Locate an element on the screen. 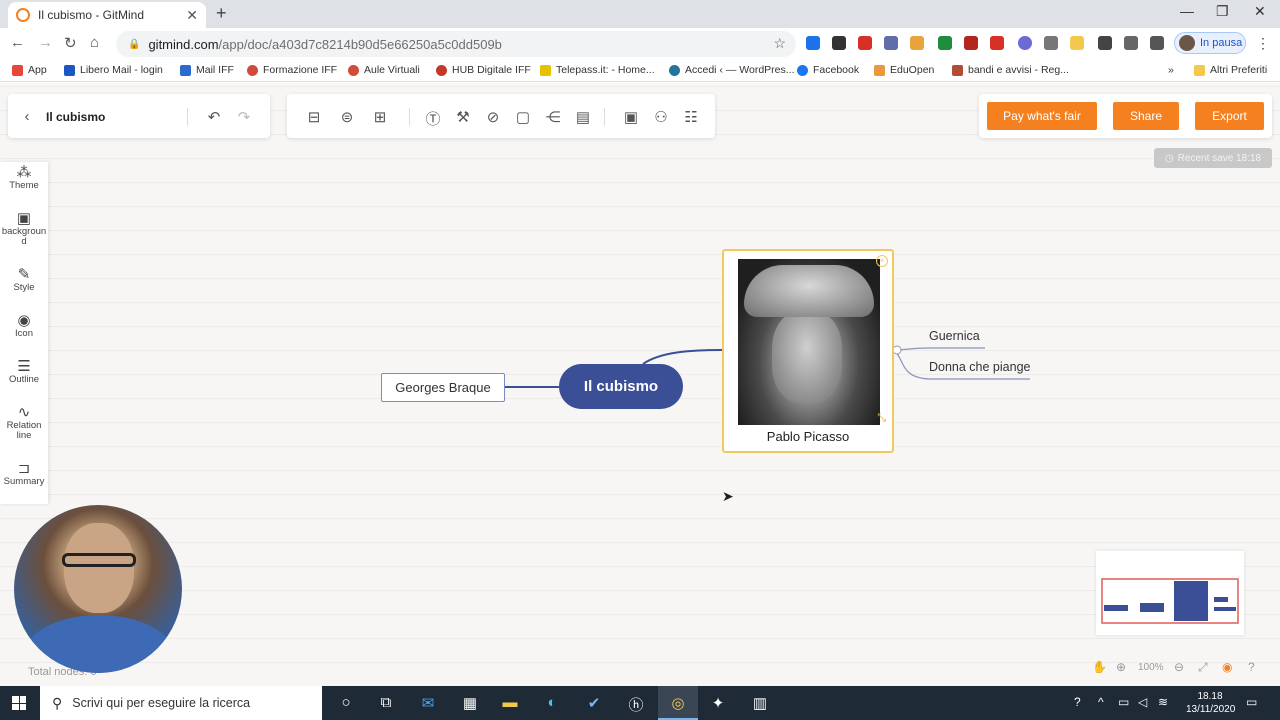 The width and height of the screenshot is (1280, 720). picasso-photo is located at coordinates (809, 342).